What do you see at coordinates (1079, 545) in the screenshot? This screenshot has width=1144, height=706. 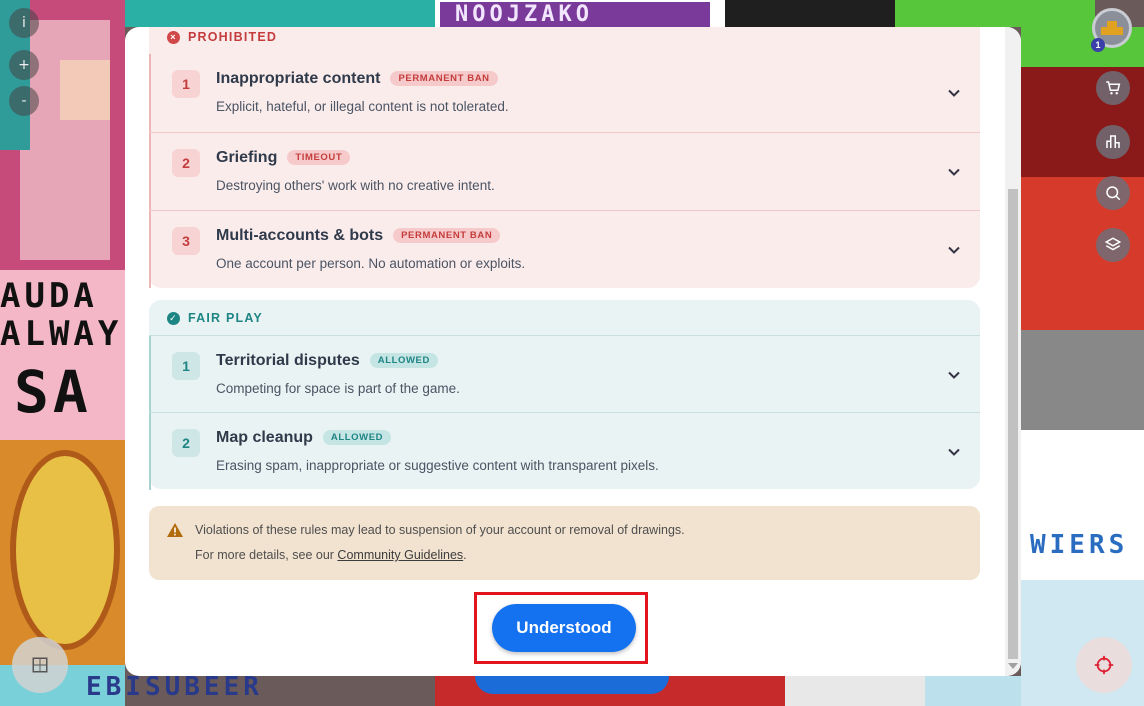 I see `bg-text-right: WIERS` at bounding box center [1079, 545].